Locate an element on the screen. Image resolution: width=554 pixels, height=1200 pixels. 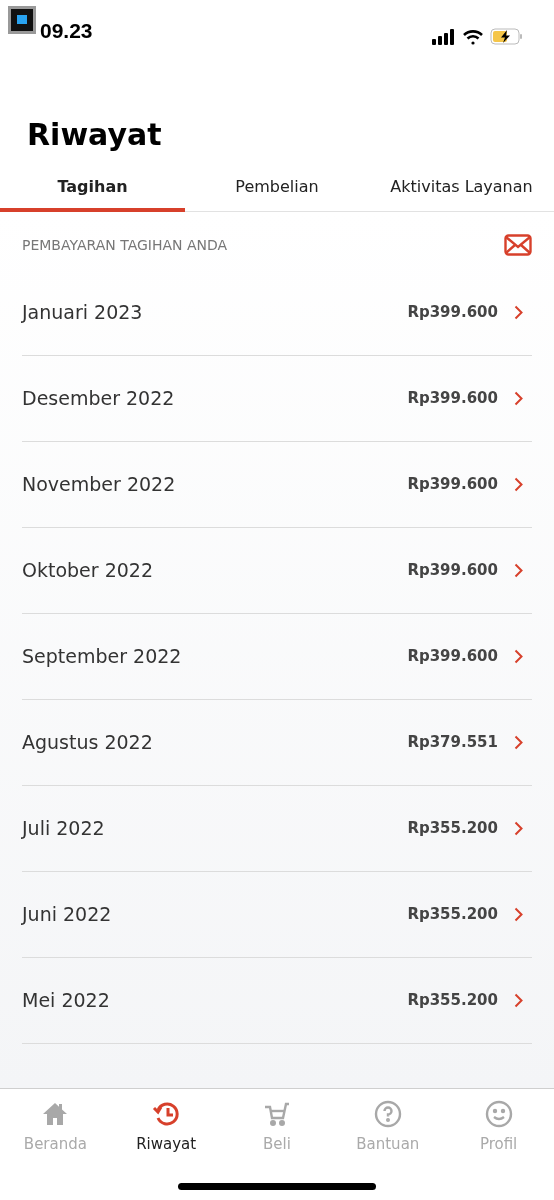
page-title: Riwayat is located at coordinates (94, 135).